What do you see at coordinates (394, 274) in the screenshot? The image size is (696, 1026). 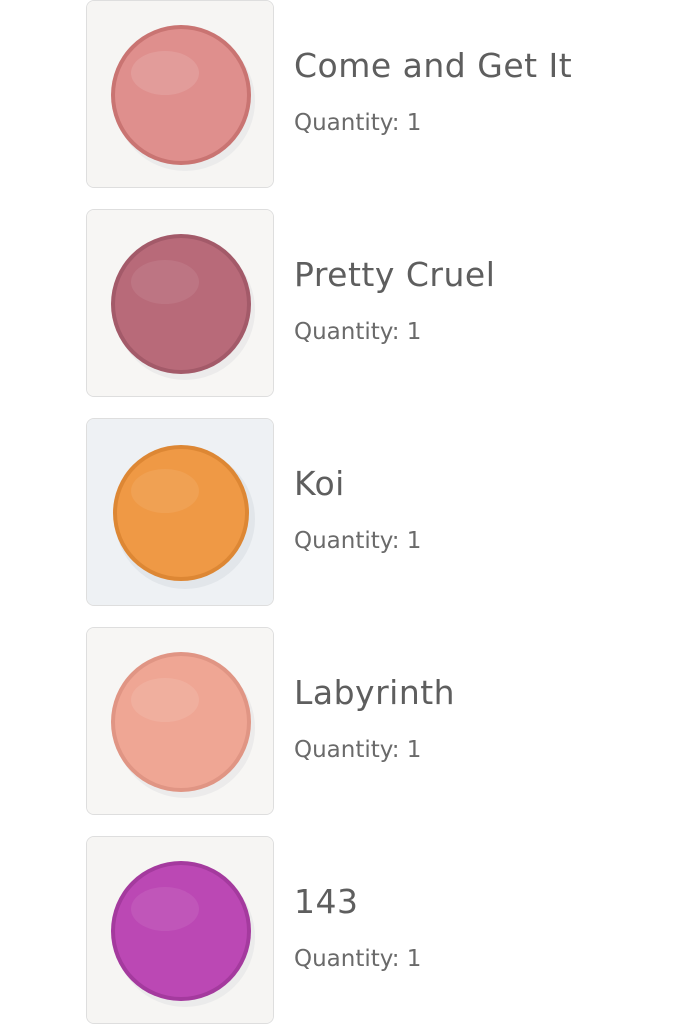 I see `product-name: Pretty Cruel` at bounding box center [394, 274].